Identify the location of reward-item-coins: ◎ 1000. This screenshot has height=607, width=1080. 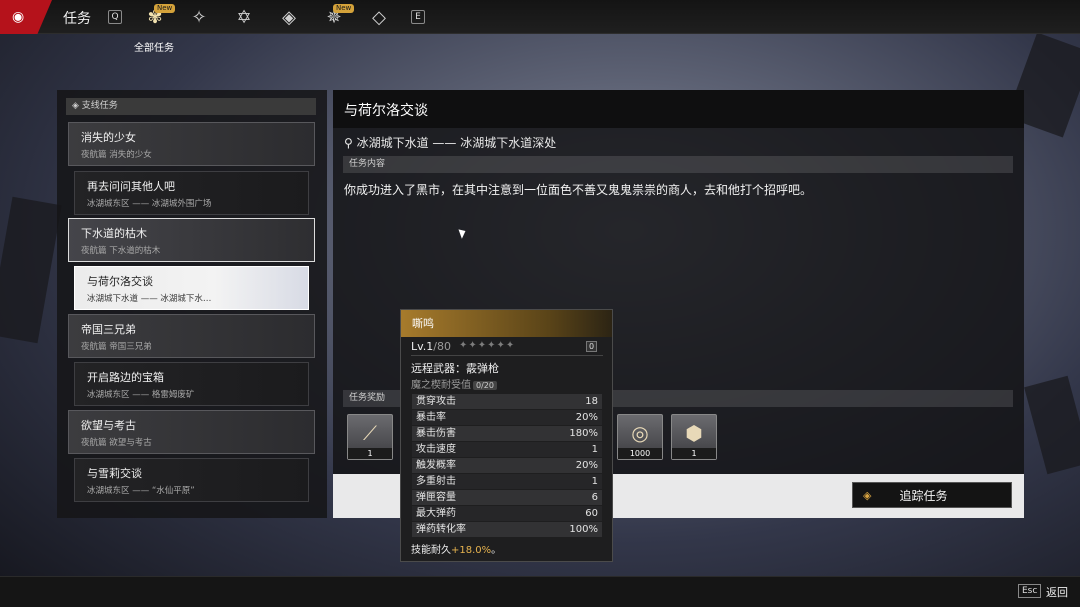
(640, 437).